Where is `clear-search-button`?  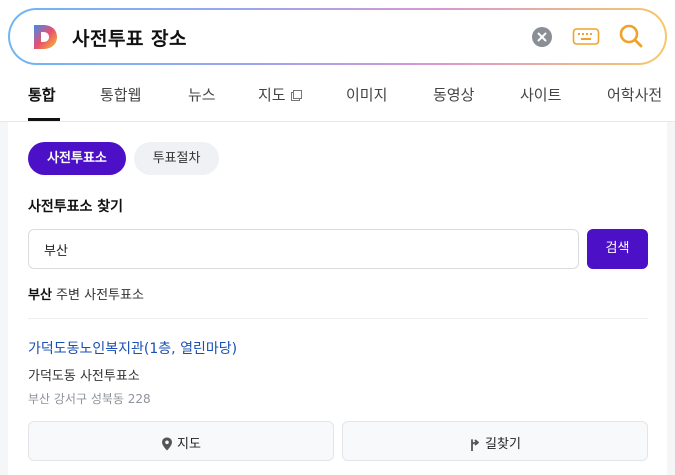
clear-search-button is located at coordinates (542, 37).